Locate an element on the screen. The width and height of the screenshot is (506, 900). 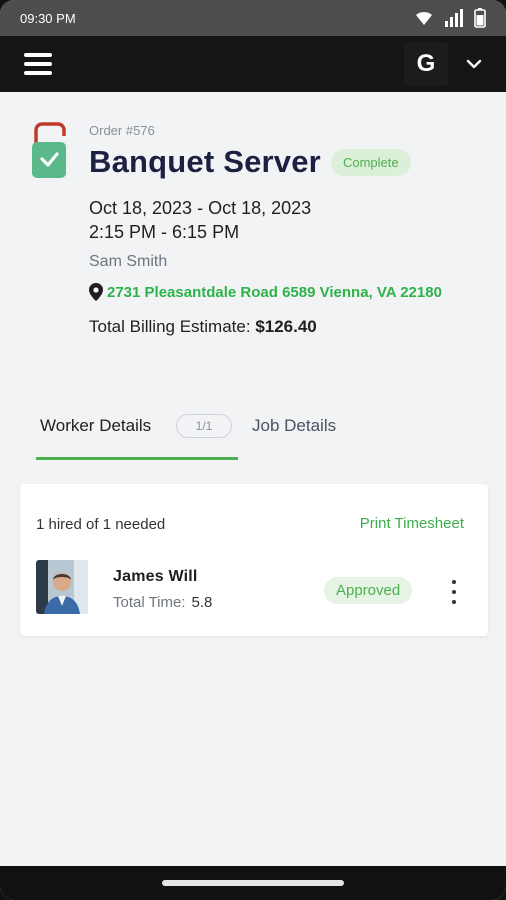
total-time-value: 5.8 is located at coordinates (202, 602).